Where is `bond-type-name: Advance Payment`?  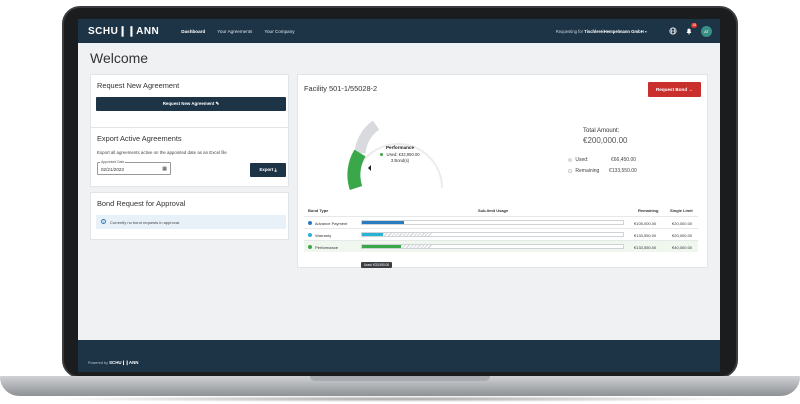
bond-type-name: Advance Payment is located at coordinates (331, 223).